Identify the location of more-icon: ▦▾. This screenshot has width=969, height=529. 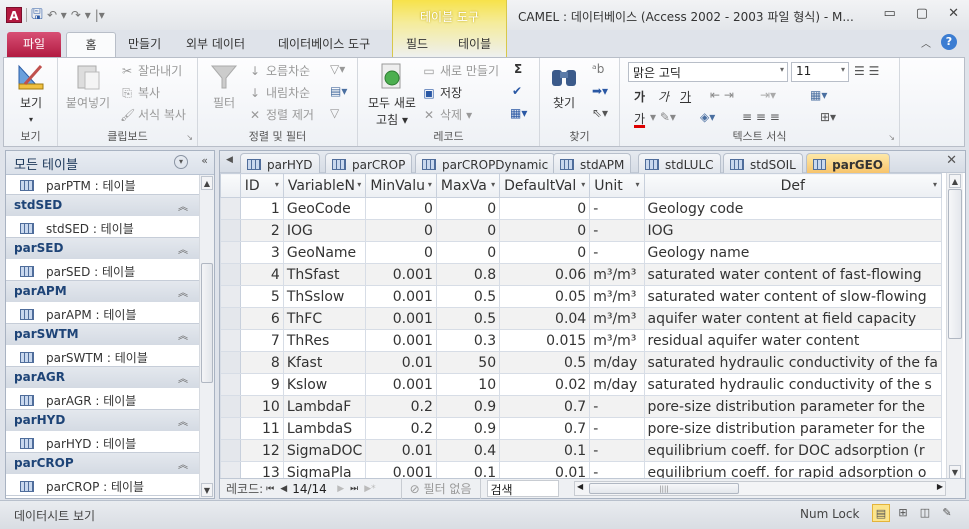
(518, 113).